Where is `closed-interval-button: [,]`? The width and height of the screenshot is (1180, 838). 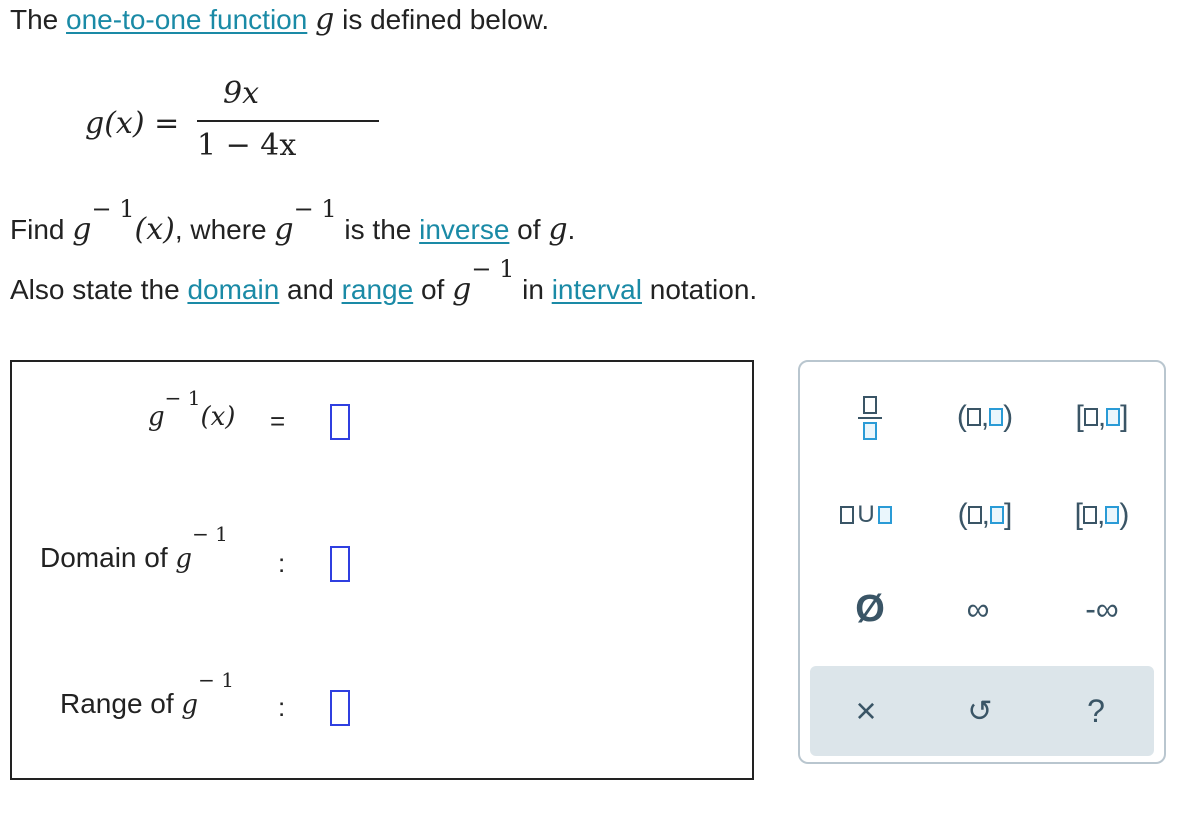
closed-interval-button: [,] is located at coordinates (1102, 417).